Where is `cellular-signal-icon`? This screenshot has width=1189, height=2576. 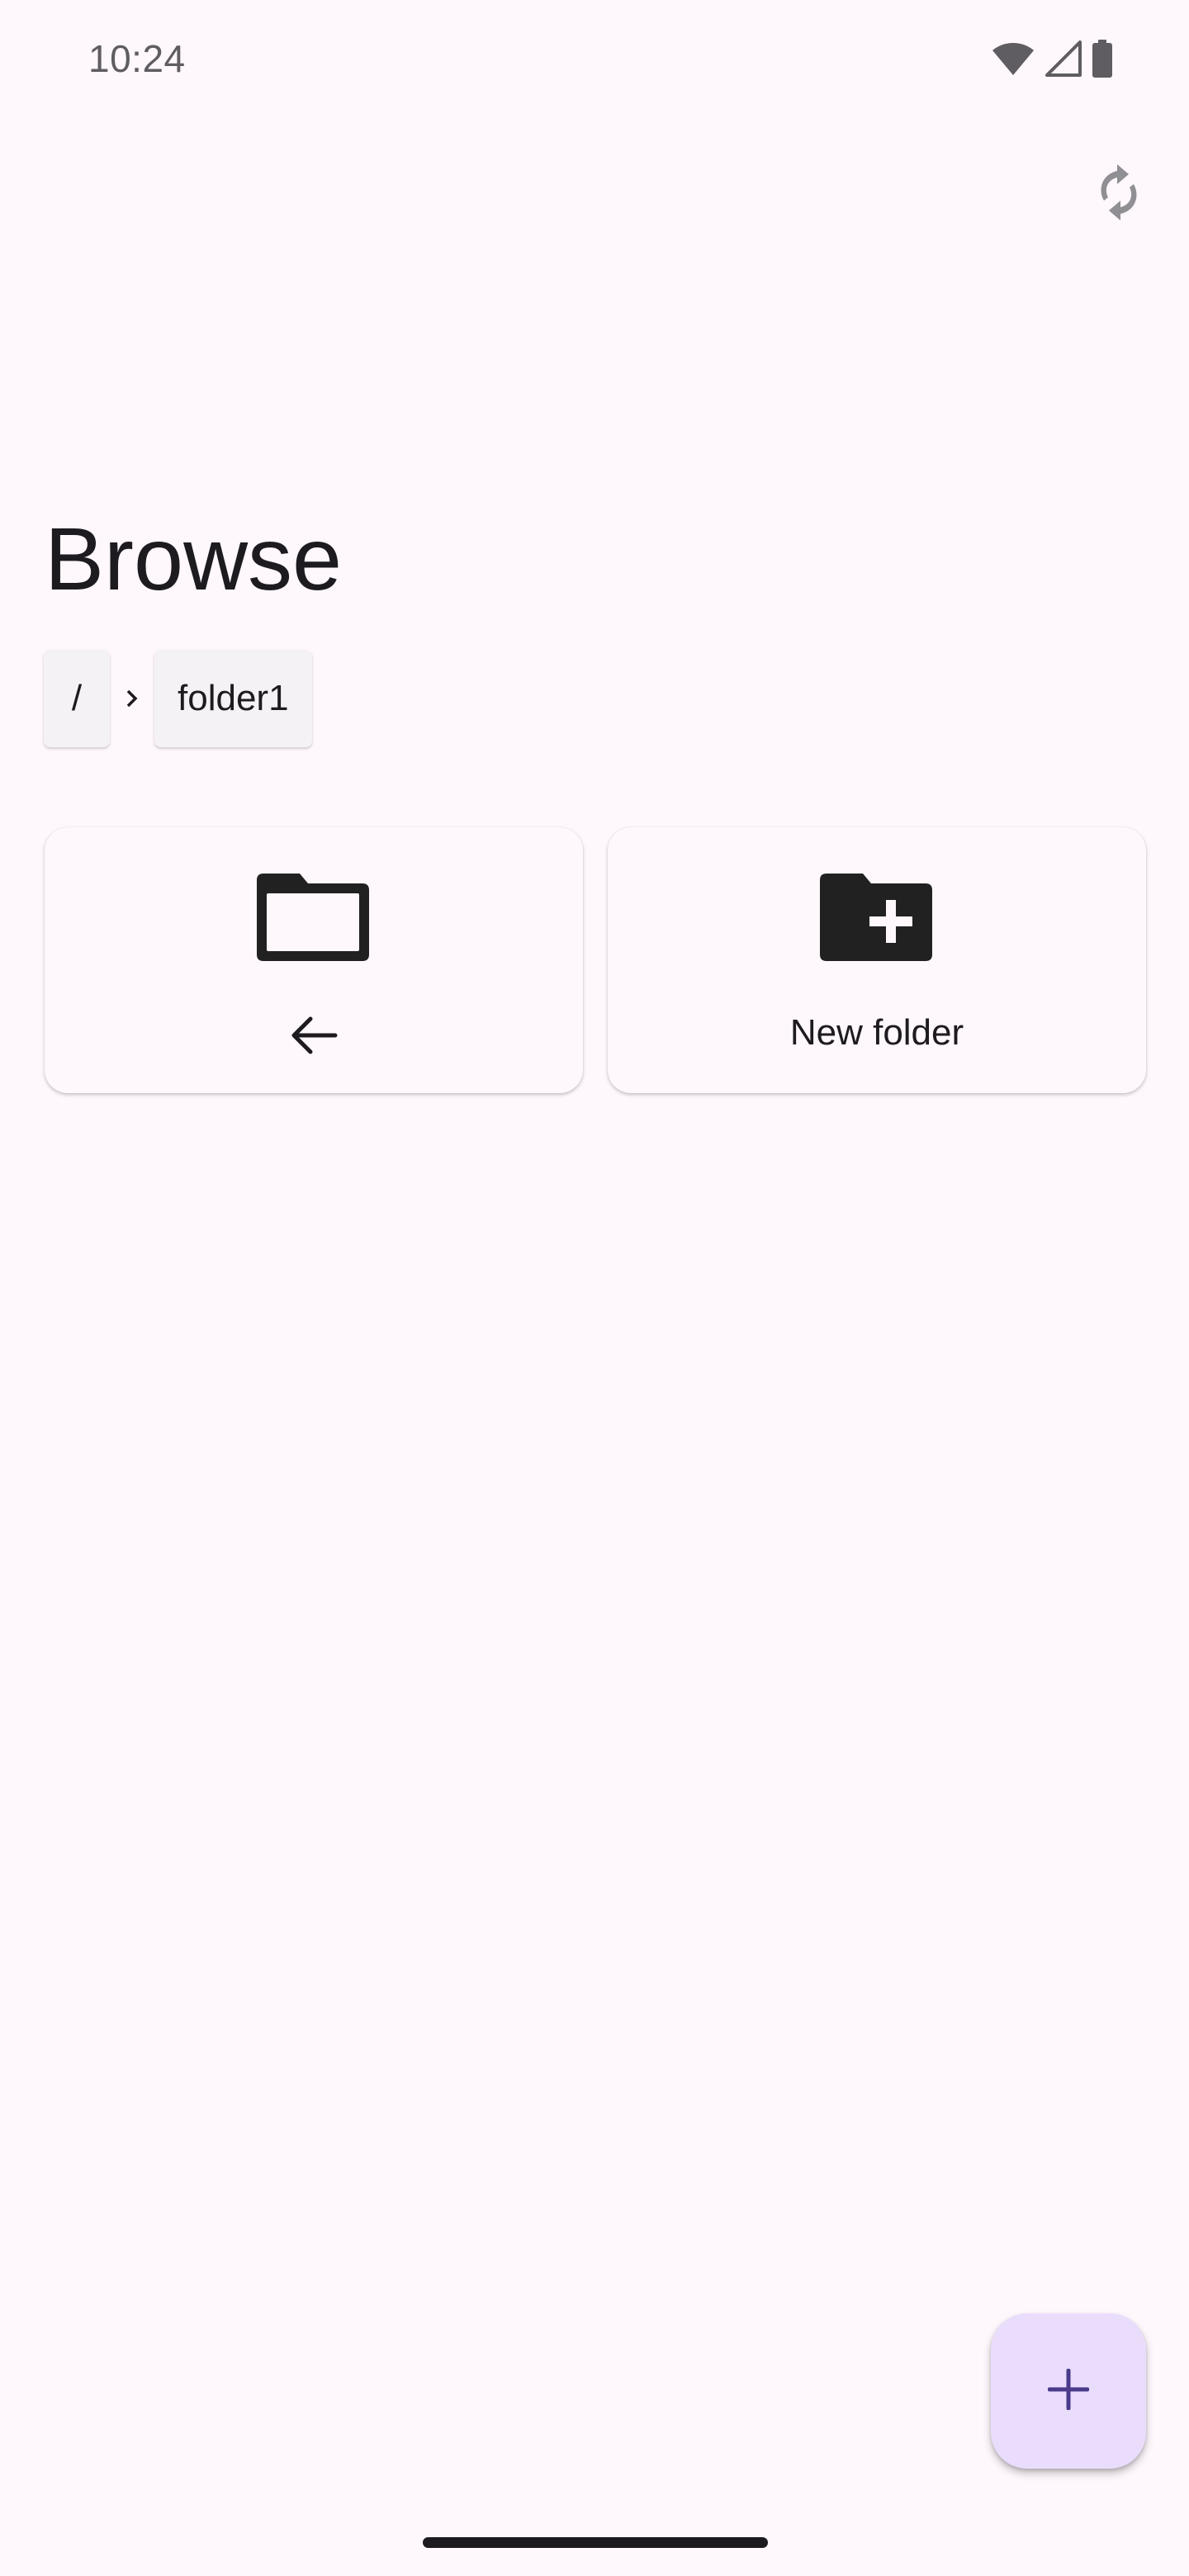 cellular-signal-icon is located at coordinates (1063, 58).